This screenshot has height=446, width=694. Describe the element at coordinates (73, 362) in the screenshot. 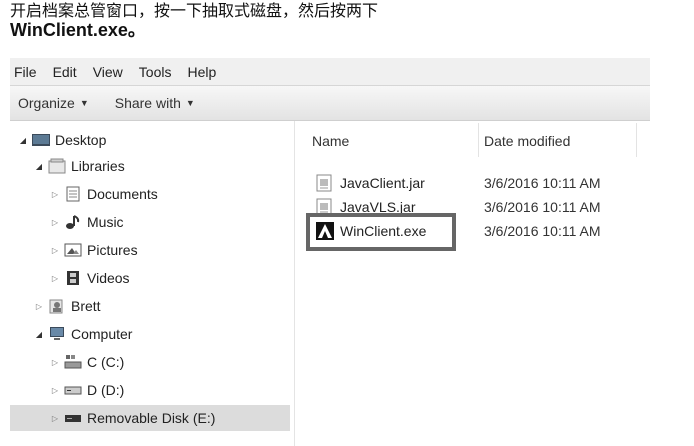

I see `system-drive-icon` at that location.